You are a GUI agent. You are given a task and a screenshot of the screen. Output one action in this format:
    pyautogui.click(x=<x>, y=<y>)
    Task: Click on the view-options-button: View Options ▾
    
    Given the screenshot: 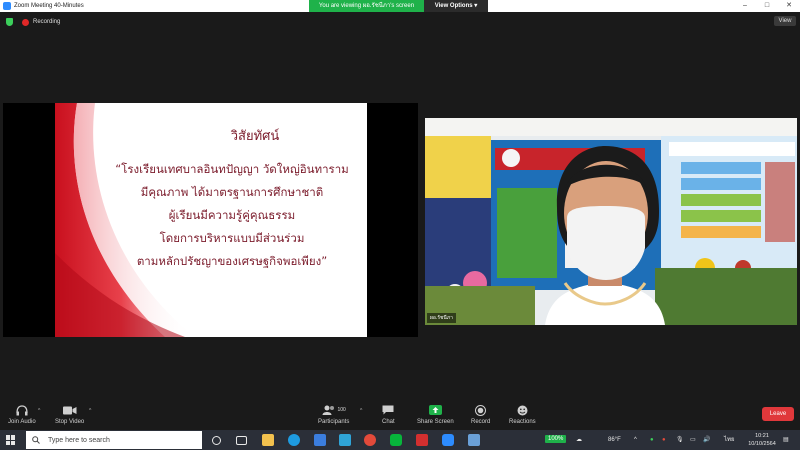 What is the action you would take?
    pyautogui.click(x=456, y=6)
    